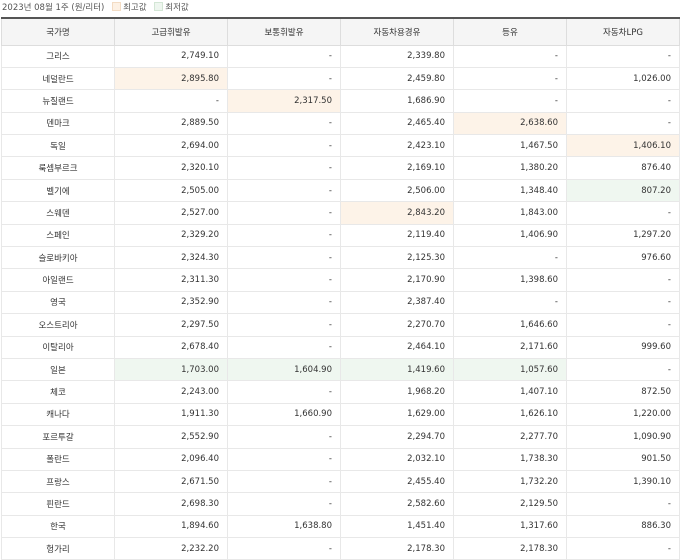 The height and width of the screenshot is (560, 680). What do you see at coordinates (284, 527) in the screenshot?
I see `price-cell: 1,638.80` at bounding box center [284, 527].